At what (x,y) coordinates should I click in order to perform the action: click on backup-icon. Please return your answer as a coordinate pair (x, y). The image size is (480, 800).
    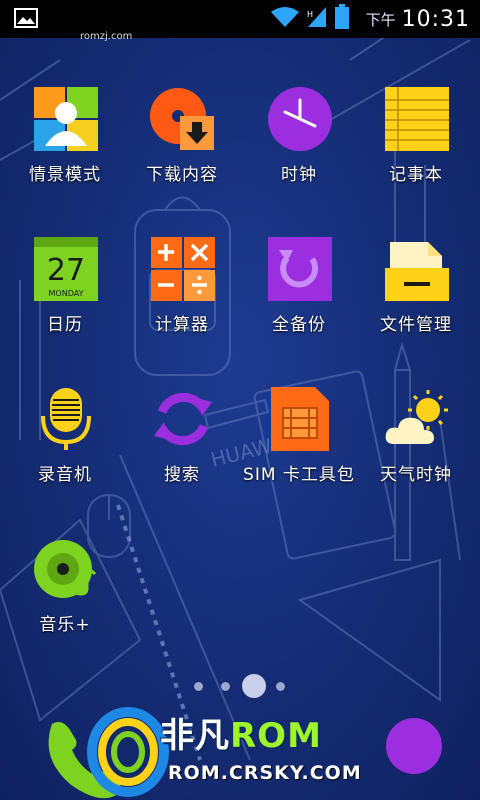
    Looking at the image, I should click on (300, 269).